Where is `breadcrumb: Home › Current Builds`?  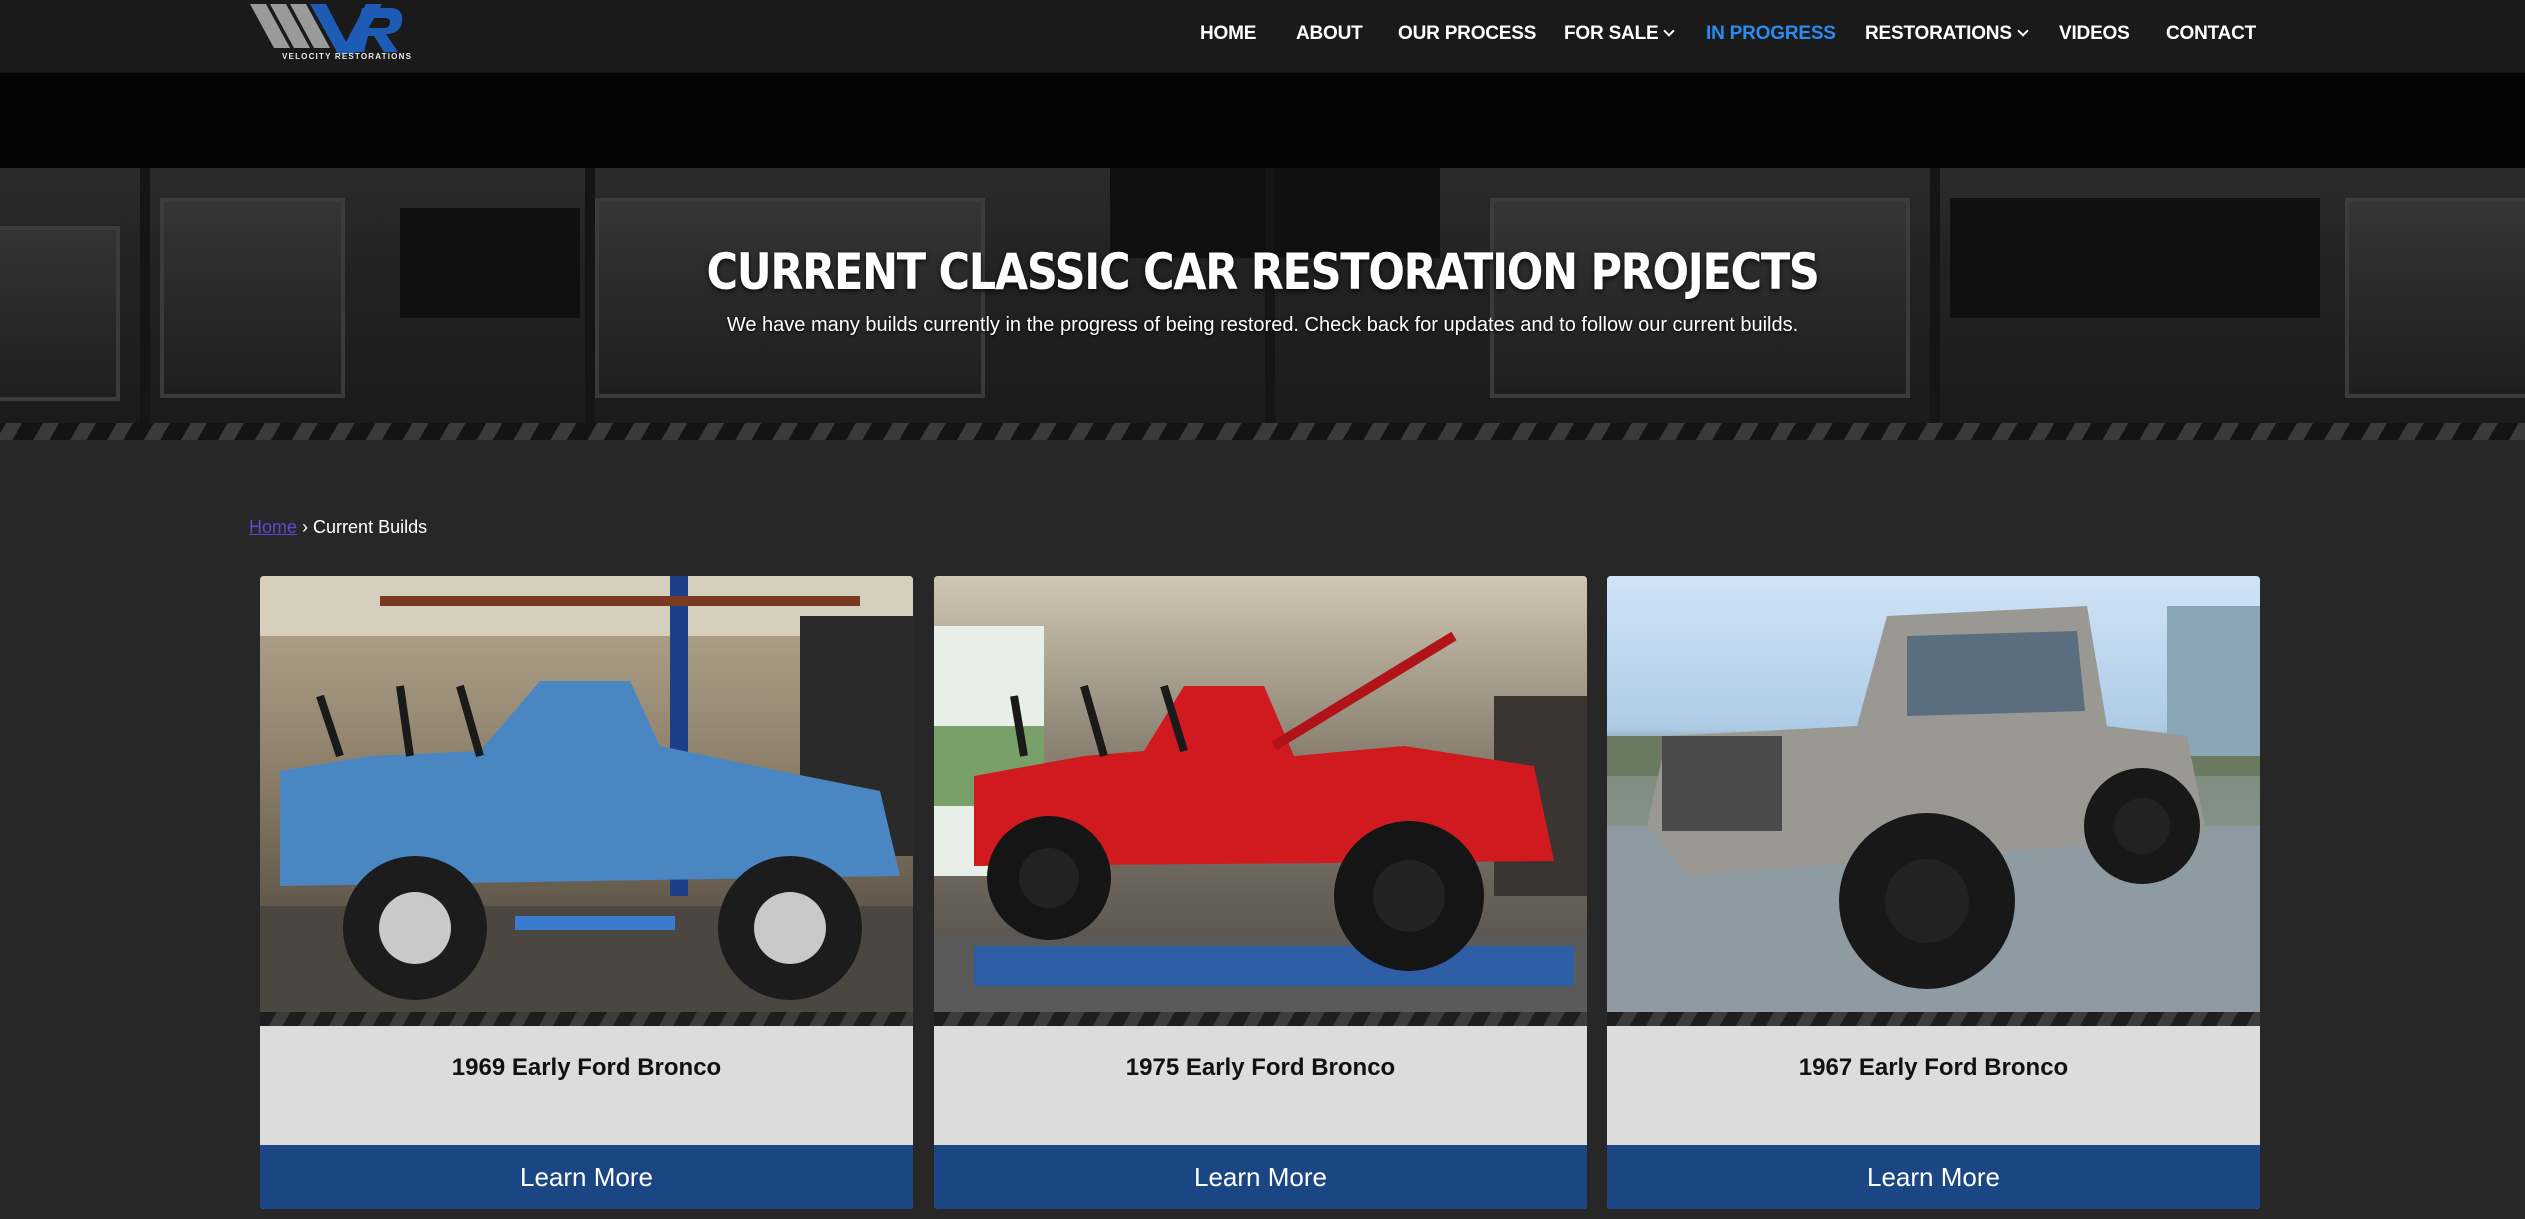 breadcrumb: Home › Current Builds is located at coordinates (338, 527).